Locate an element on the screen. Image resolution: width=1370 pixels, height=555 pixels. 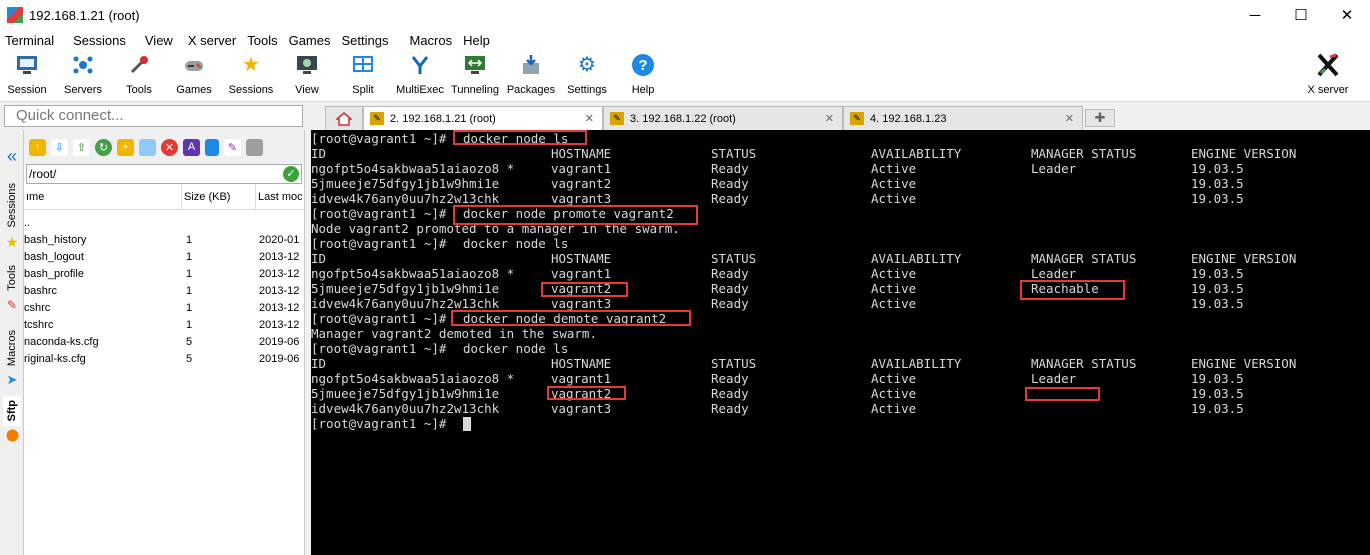
session-button: Session is located at coordinates (28, 74).